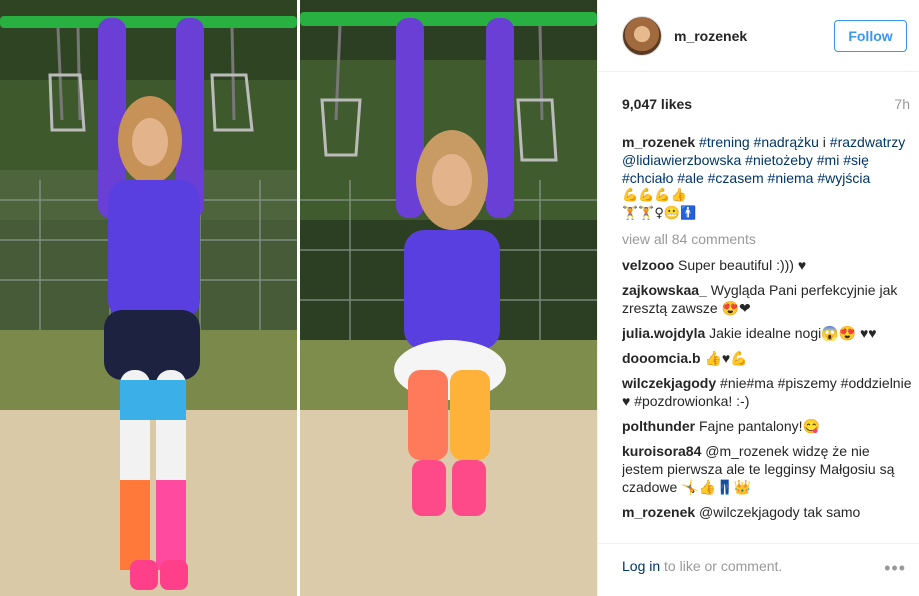  Describe the element at coordinates (740, 265) in the screenshot. I see `comment-text: Super beautiful :))) ♥` at that location.